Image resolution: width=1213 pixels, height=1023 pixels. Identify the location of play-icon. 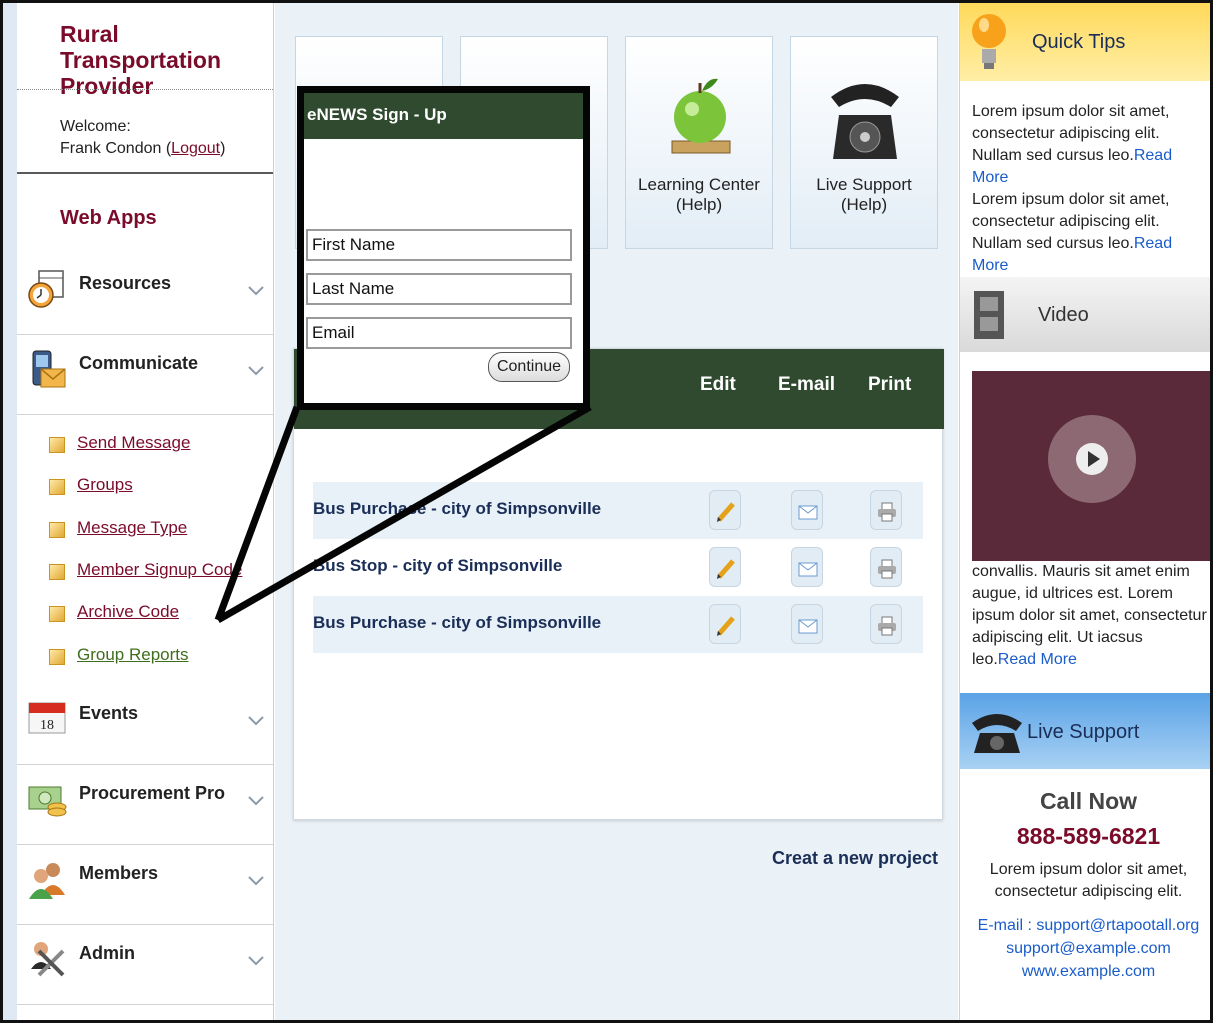
(1092, 459).